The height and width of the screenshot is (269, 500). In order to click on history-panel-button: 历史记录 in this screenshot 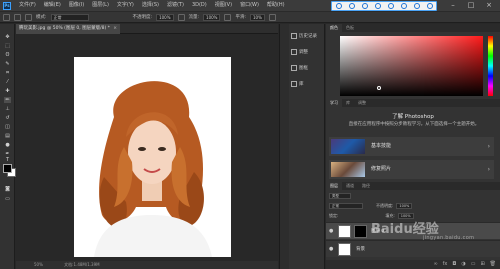, I will do `click(307, 36)`.